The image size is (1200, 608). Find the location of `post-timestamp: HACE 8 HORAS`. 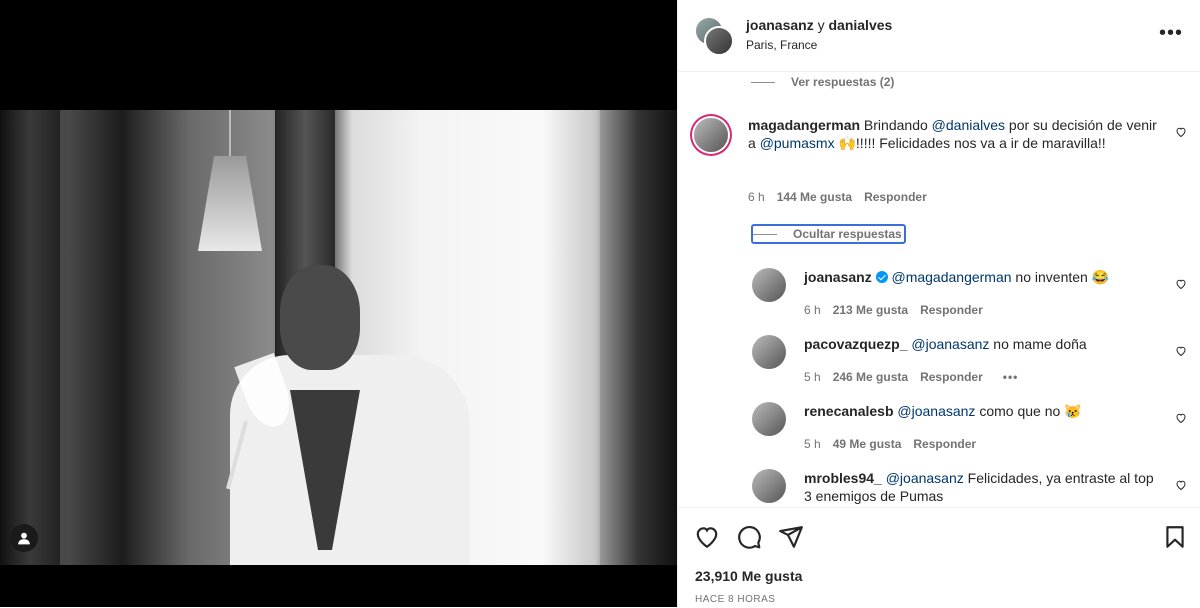

post-timestamp: HACE 8 HORAS is located at coordinates (735, 599).